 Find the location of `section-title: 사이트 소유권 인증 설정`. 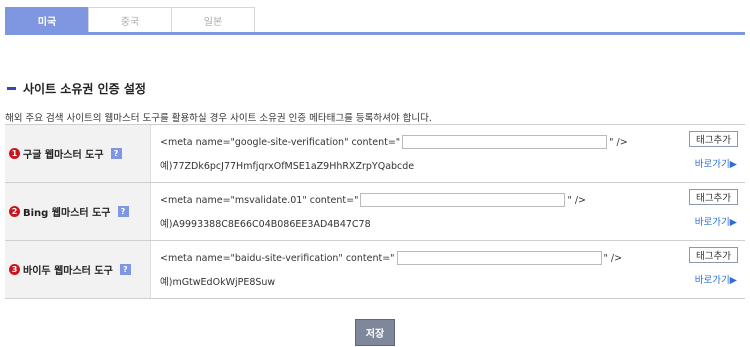

section-title: 사이트 소유권 인증 설정 is located at coordinates (84, 89).